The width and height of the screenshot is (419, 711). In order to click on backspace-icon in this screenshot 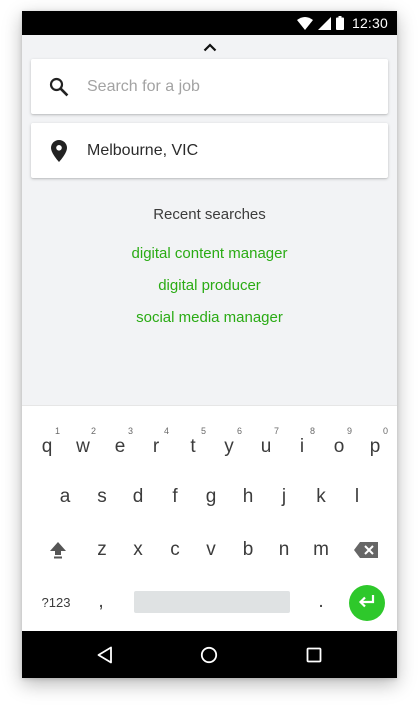, I will do `click(366, 550)`.